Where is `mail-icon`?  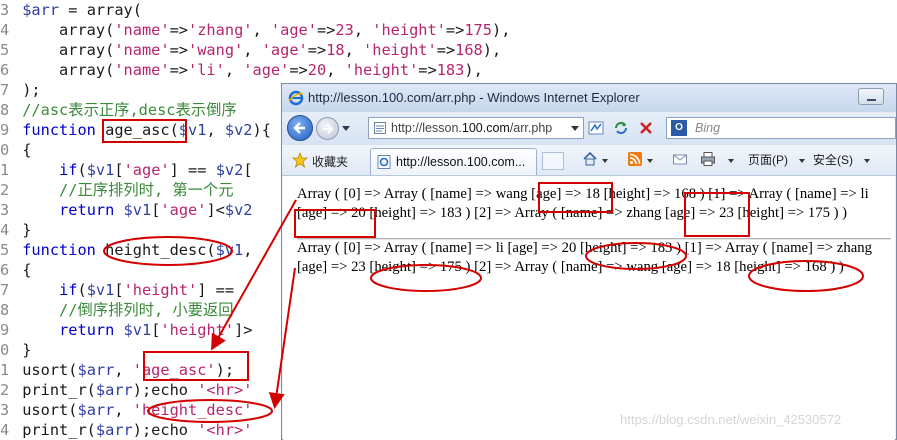 mail-icon is located at coordinates (680, 159).